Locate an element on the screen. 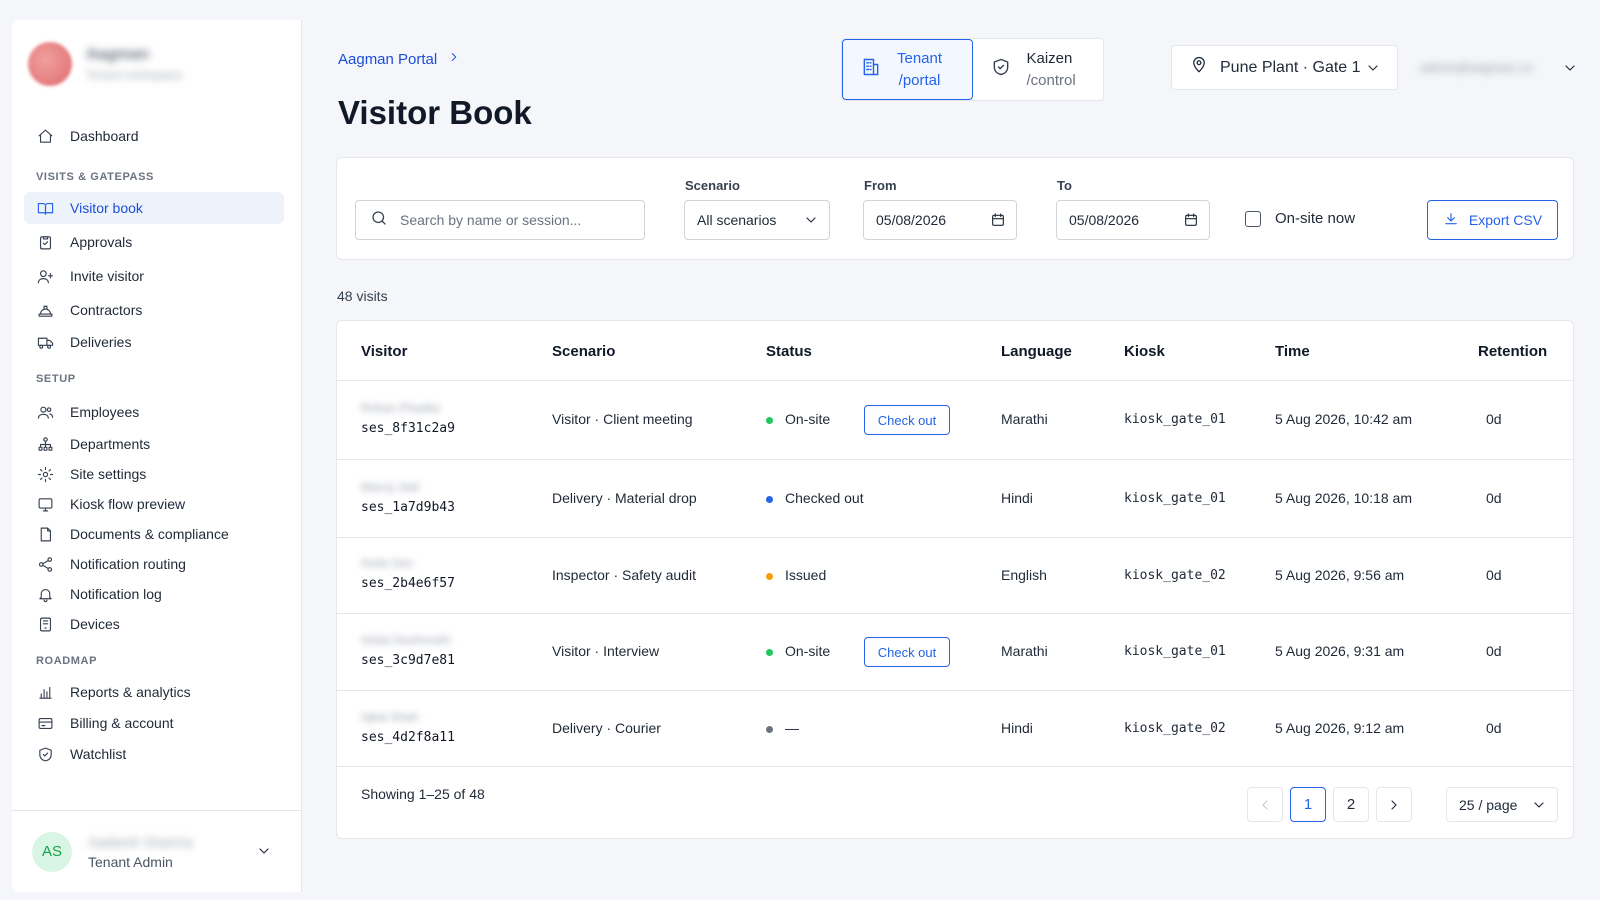  user-card: AS Aadarsh Sharma Tenant Admin is located at coordinates (157, 851).